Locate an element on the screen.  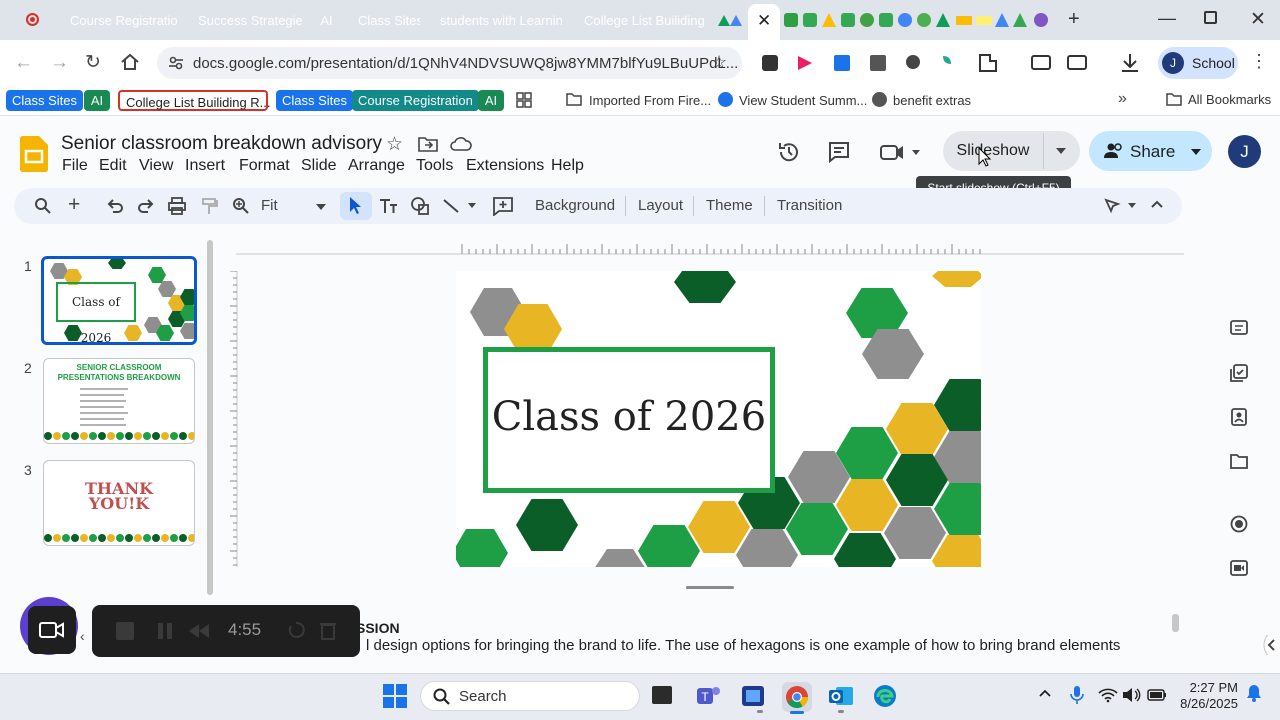
print-icon is located at coordinates (177, 206).